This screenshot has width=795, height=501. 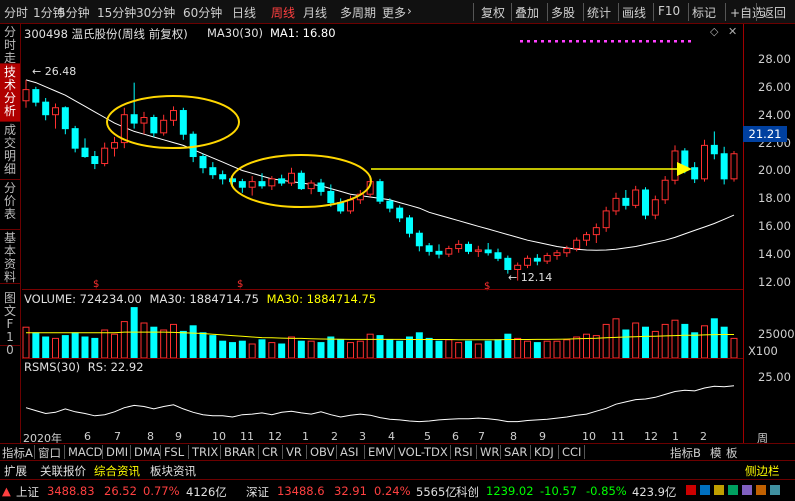 I want to click on toolbar-button-2: 多股, so click(x=563, y=12).